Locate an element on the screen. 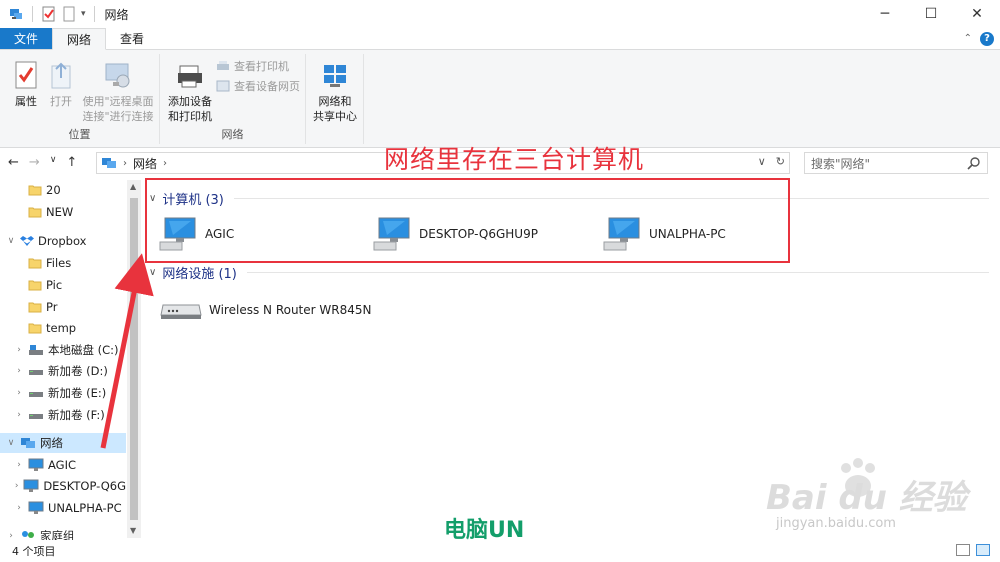  nav-item: ∨ Dropbox is located at coordinates (63, 241).